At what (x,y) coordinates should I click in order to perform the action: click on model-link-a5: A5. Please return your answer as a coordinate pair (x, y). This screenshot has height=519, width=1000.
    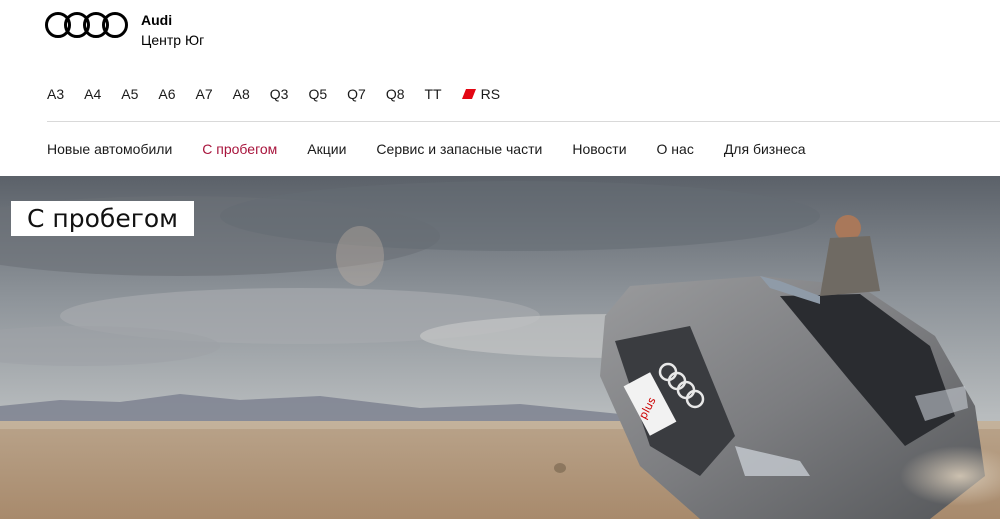
    Looking at the image, I should click on (129, 94).